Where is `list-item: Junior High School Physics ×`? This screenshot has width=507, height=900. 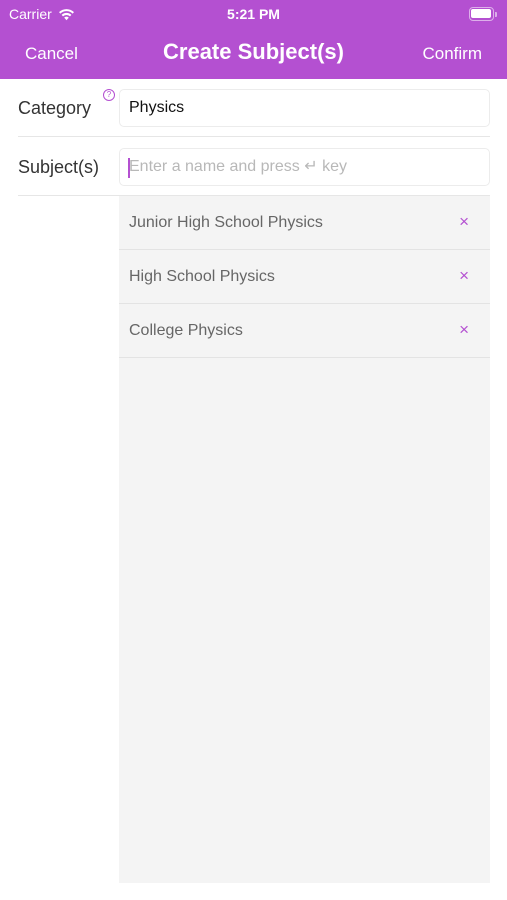
list-item: Junior High School Physics × is located at coordinates (304, 223).